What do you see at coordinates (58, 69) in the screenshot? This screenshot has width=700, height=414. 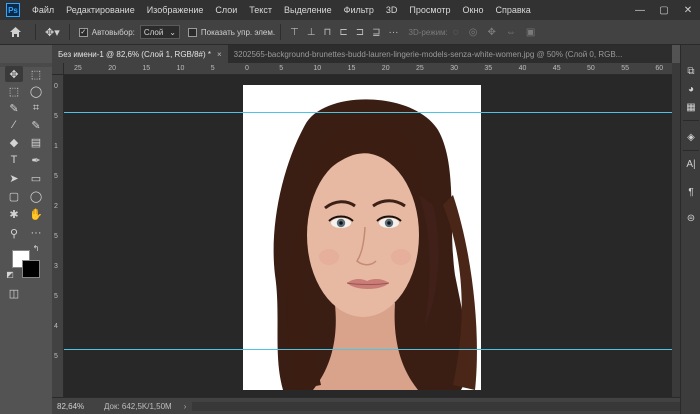 I see `ruler-origin` at bounding box center [58, 69].